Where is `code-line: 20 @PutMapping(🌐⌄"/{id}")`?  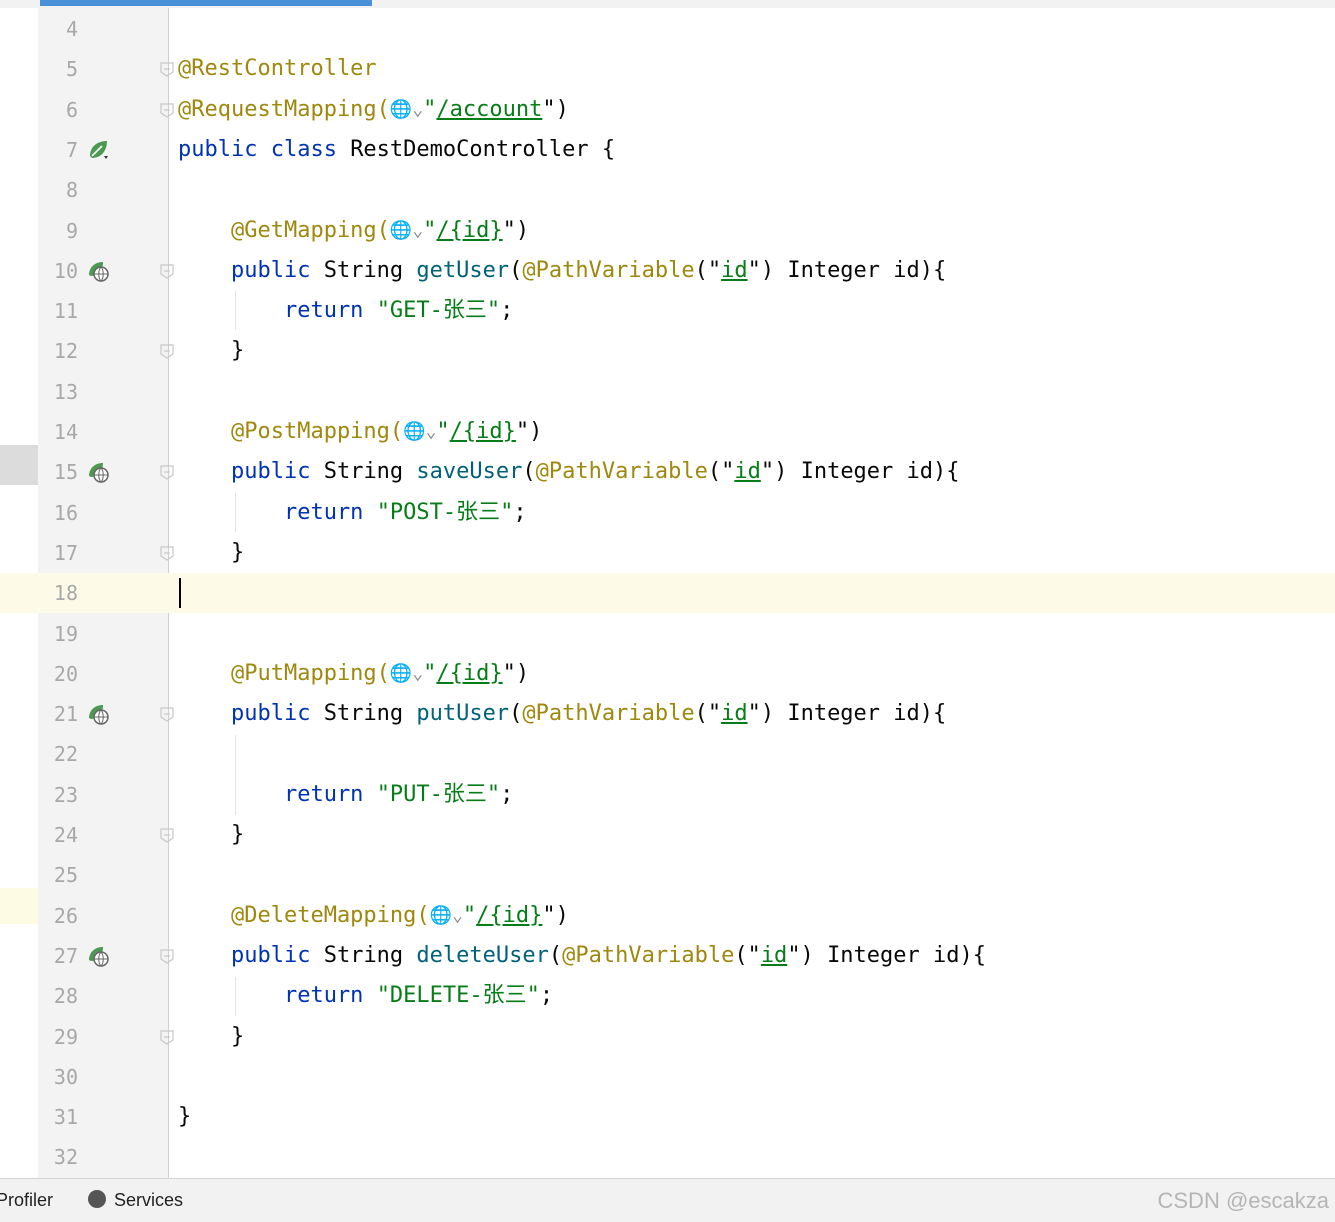 code-line: 20 @PutMapping(🌐⌄"/{id}") is located at coordinates (667, 674).